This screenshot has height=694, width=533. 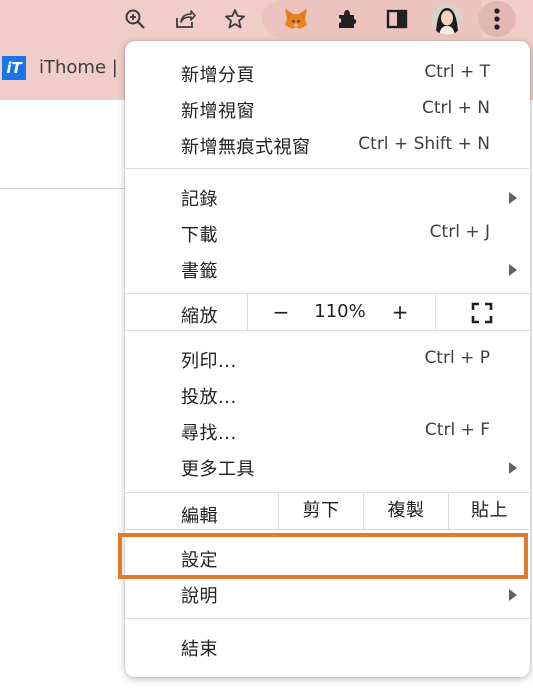 I want to click on menu-item-print: 列印... Ctrl + P, so click(x=327, y=358).